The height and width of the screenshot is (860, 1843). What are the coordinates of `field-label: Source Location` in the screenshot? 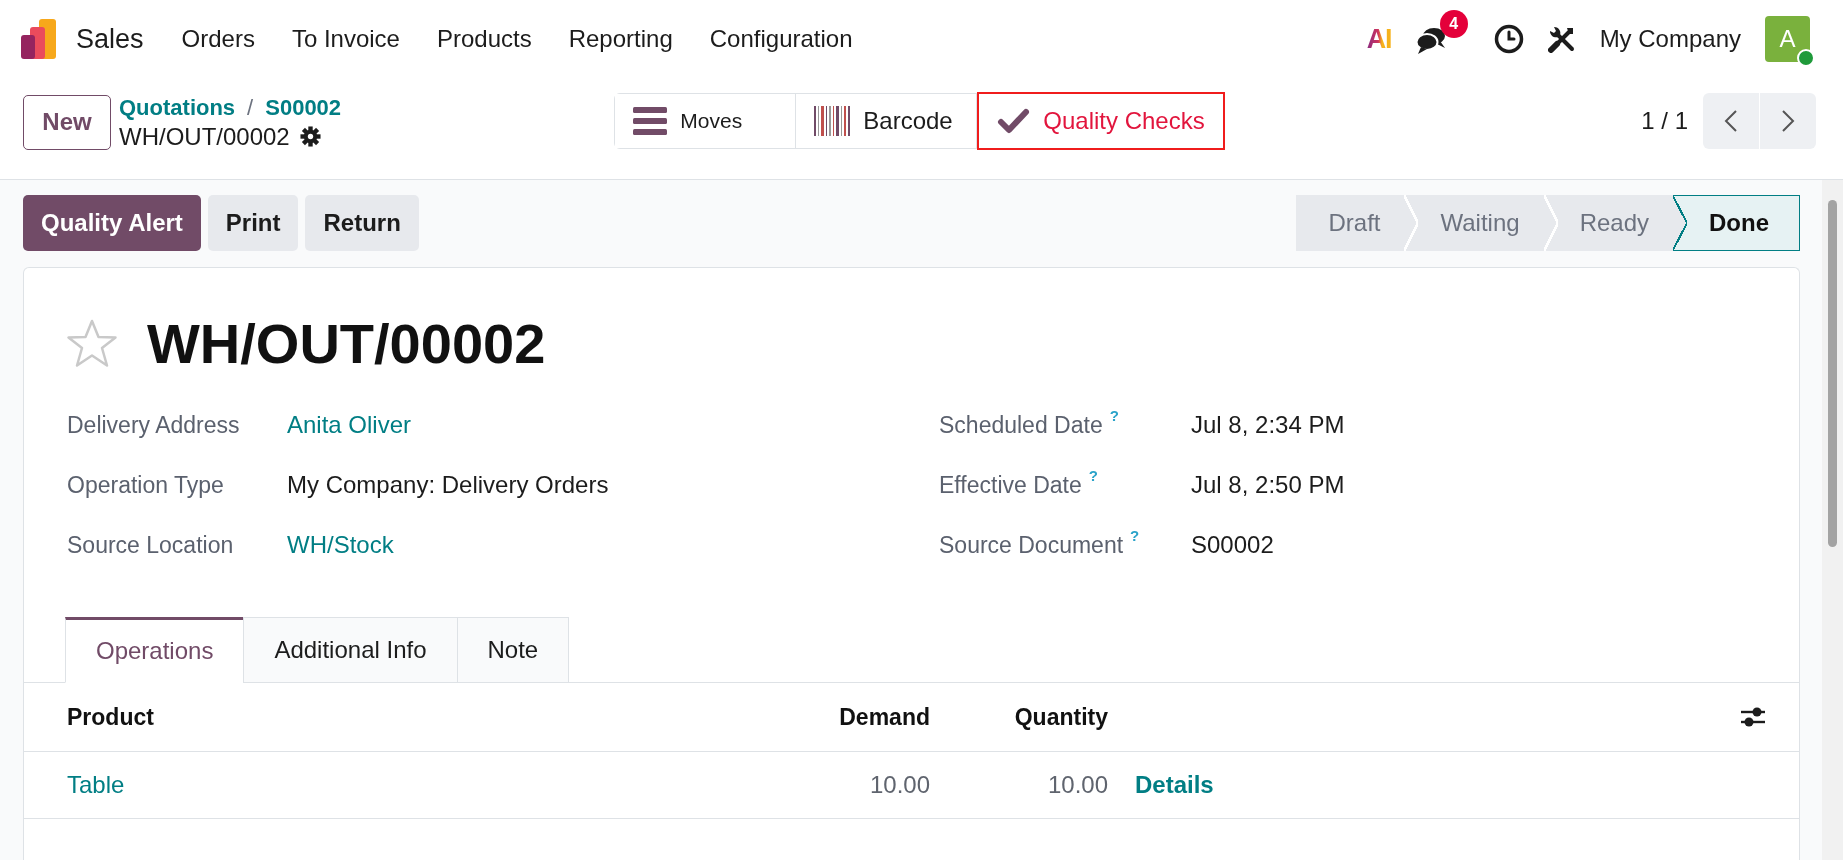 It's located at (150, 545).